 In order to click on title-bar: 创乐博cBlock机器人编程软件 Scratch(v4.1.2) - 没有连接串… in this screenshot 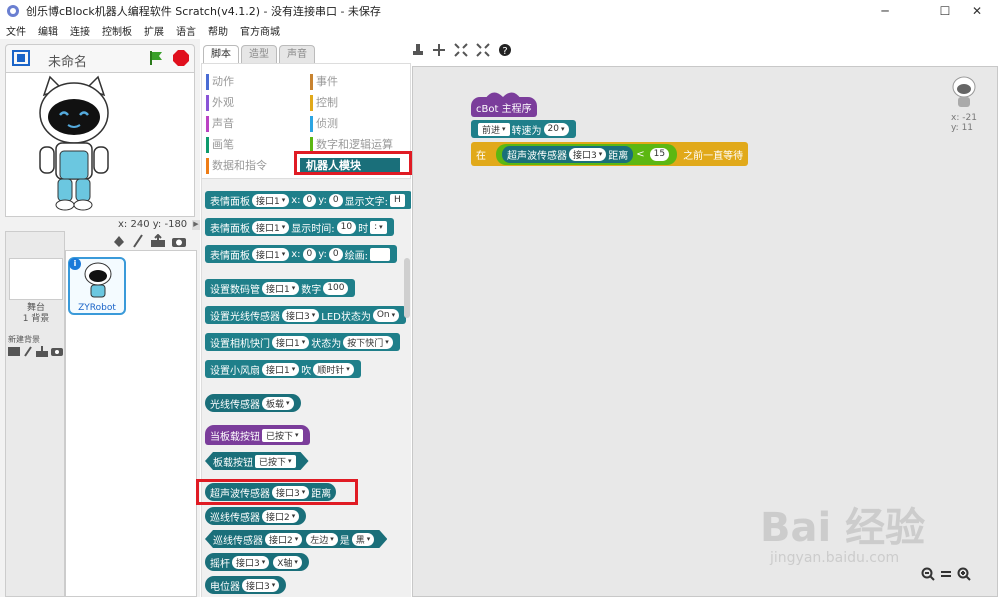, I will do `click(500, 11)`.